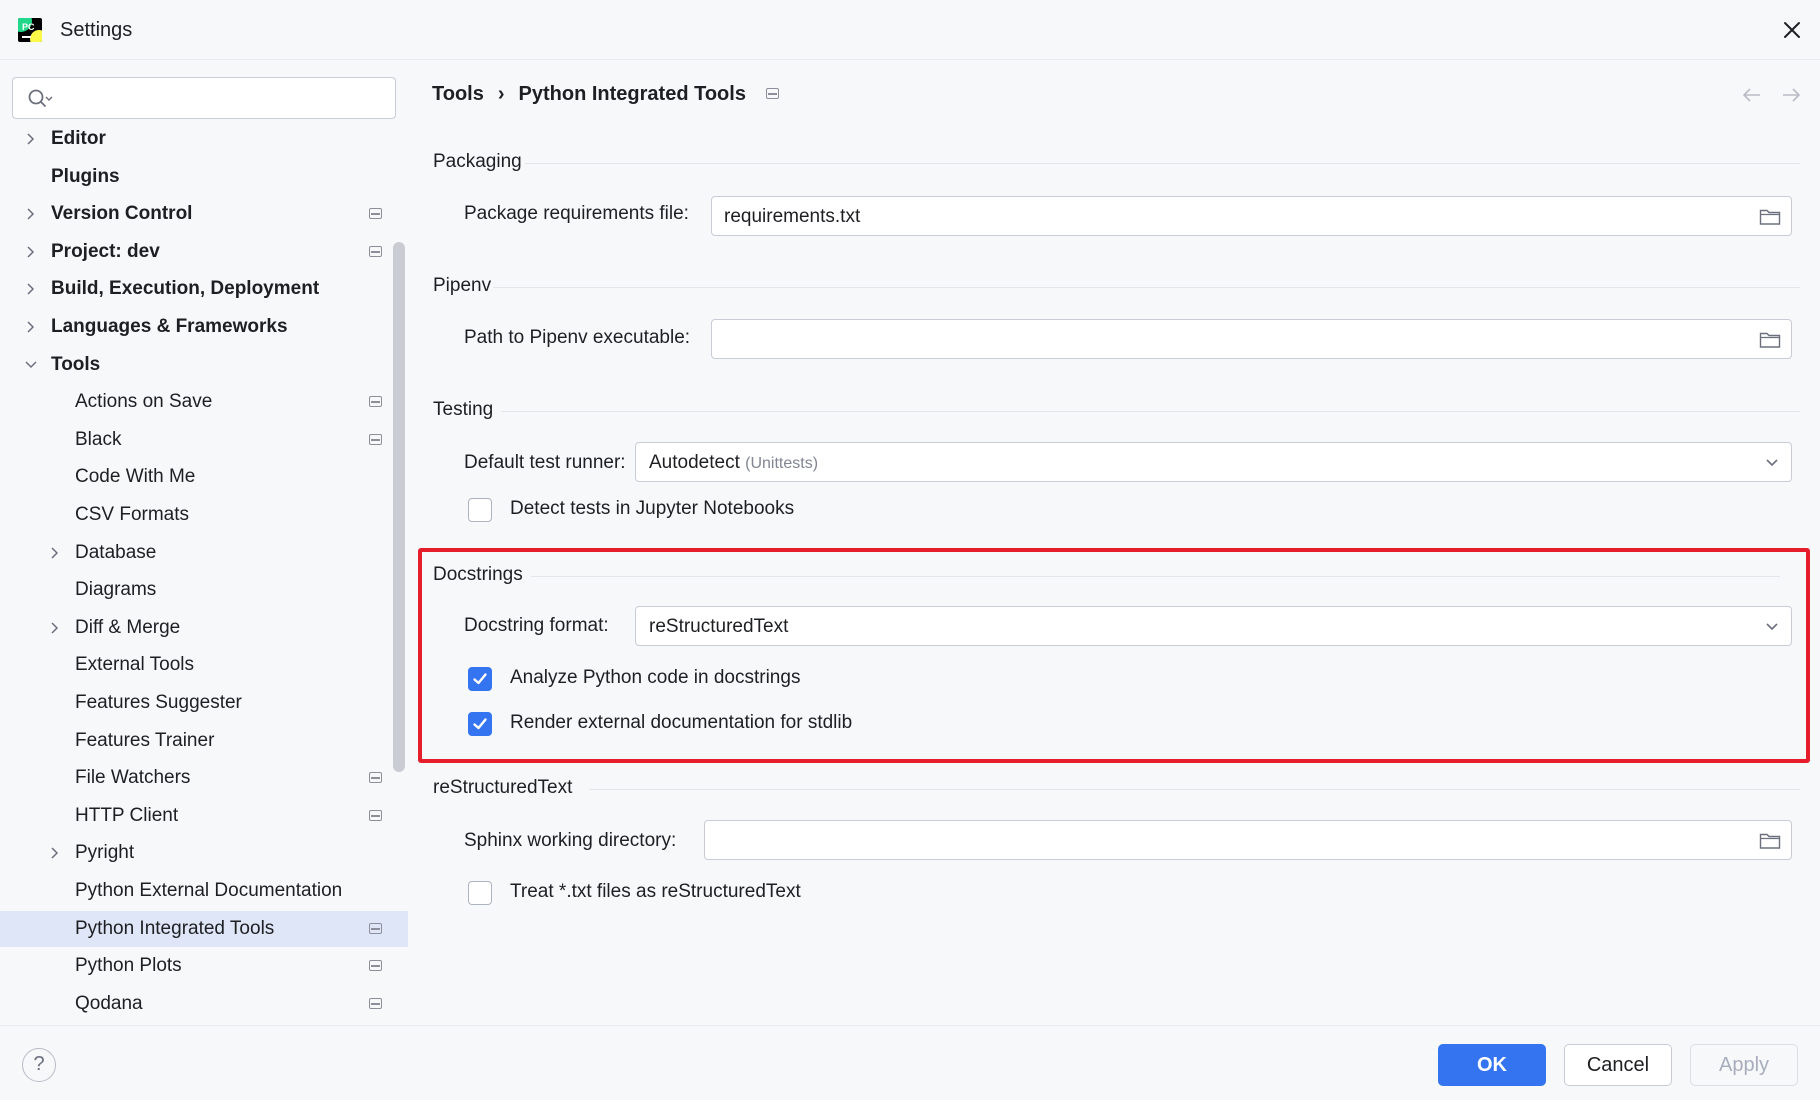  What do you see at coordinates (185, 288) in the screenshot?
I see `sidebar-item-label: Build, Execution, Deployment` at bounding box center [185, 288].